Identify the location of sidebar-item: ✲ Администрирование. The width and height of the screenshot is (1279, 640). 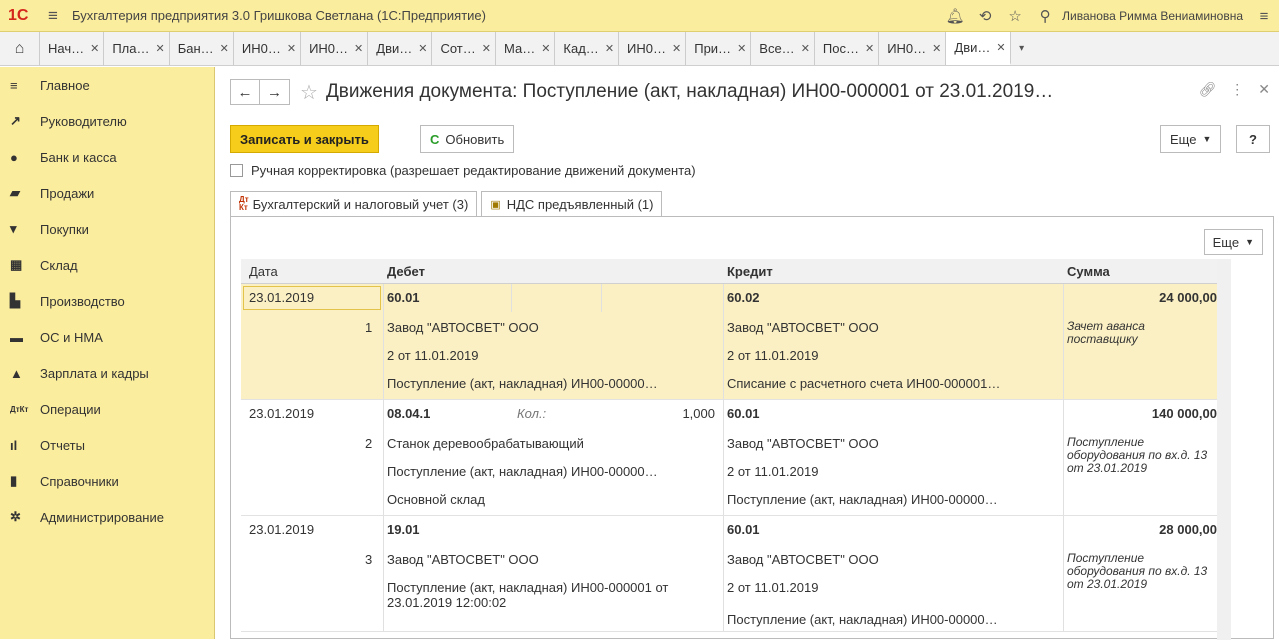
(107, 517).